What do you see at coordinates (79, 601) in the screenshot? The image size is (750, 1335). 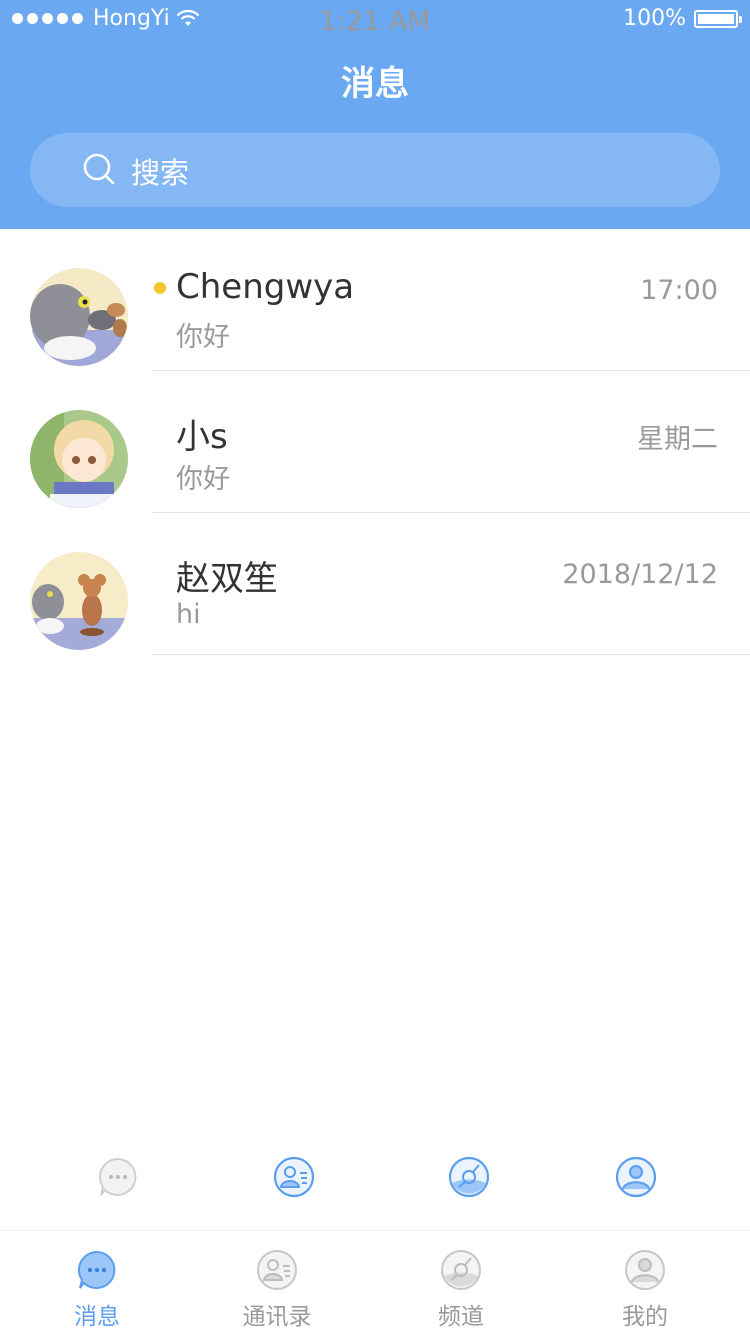 I see `tom-jerry-avatar` at bounding box center [79, 601].